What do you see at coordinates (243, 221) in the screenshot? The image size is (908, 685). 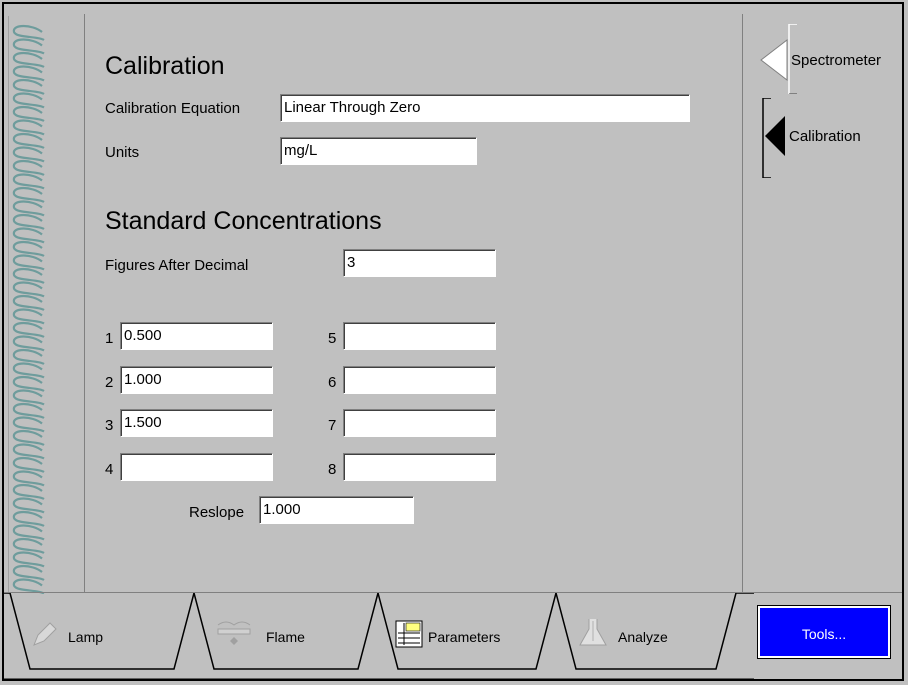 I see `section-title: Standard Concentrations` at bounding box center [243, 221].